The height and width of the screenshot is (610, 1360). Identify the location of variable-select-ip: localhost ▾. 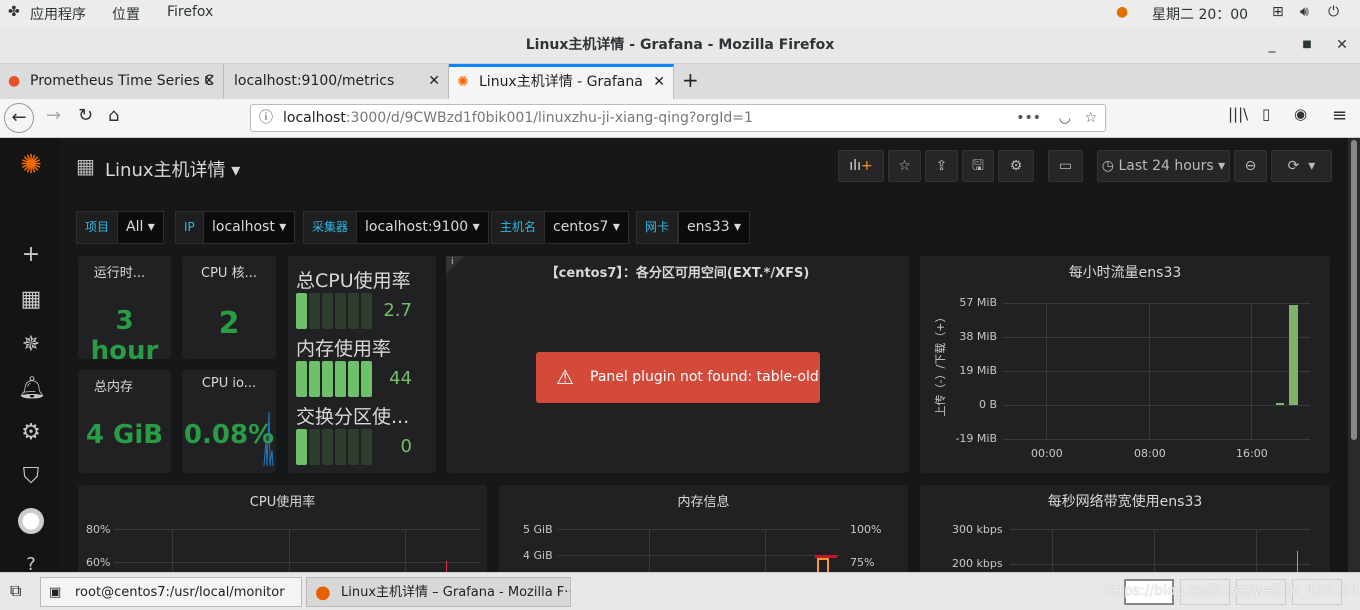
(249, 227).